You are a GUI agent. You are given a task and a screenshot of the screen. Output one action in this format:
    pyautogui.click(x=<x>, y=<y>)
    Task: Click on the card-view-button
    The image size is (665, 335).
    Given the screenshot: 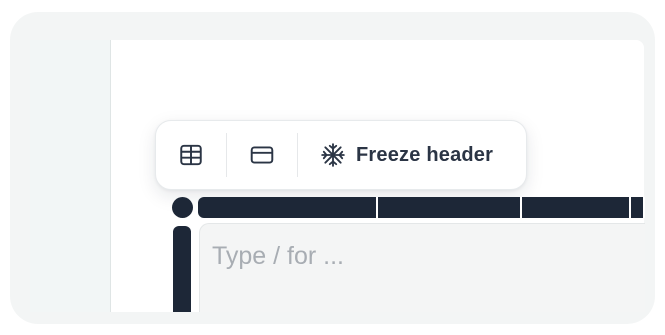 What is the action you would take?
    pyautogui.click(x=262, y=155)
    